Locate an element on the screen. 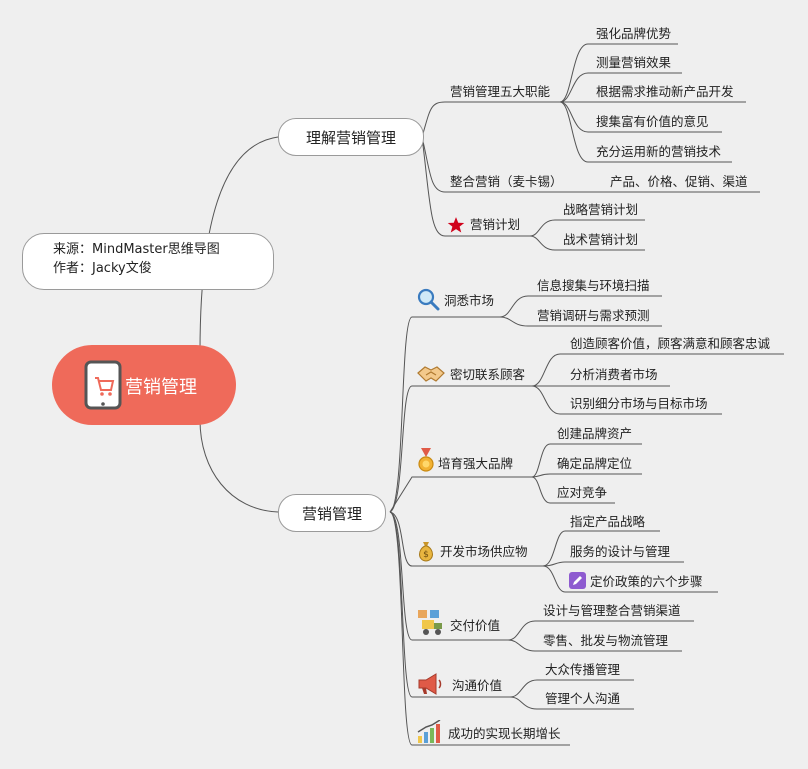  brand-item-2: 确定品牌定位 is located at coordinates (594, 464).